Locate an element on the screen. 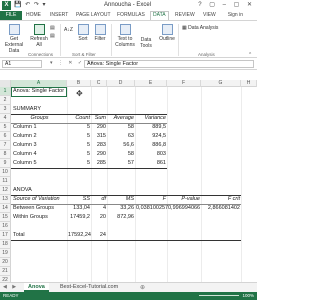 The height and width of the screenshot is (300, 320). anova-total-ss: 17592,24 is located at coordinates (79, 235).